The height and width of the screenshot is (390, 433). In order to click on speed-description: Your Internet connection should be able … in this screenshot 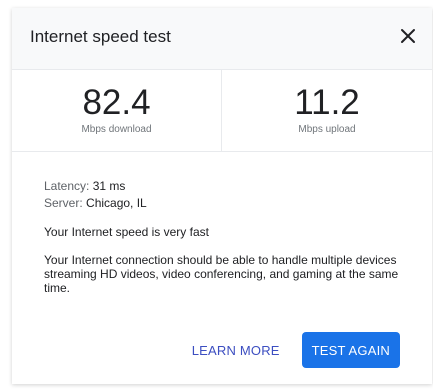, I will do `click(221, 274)`.